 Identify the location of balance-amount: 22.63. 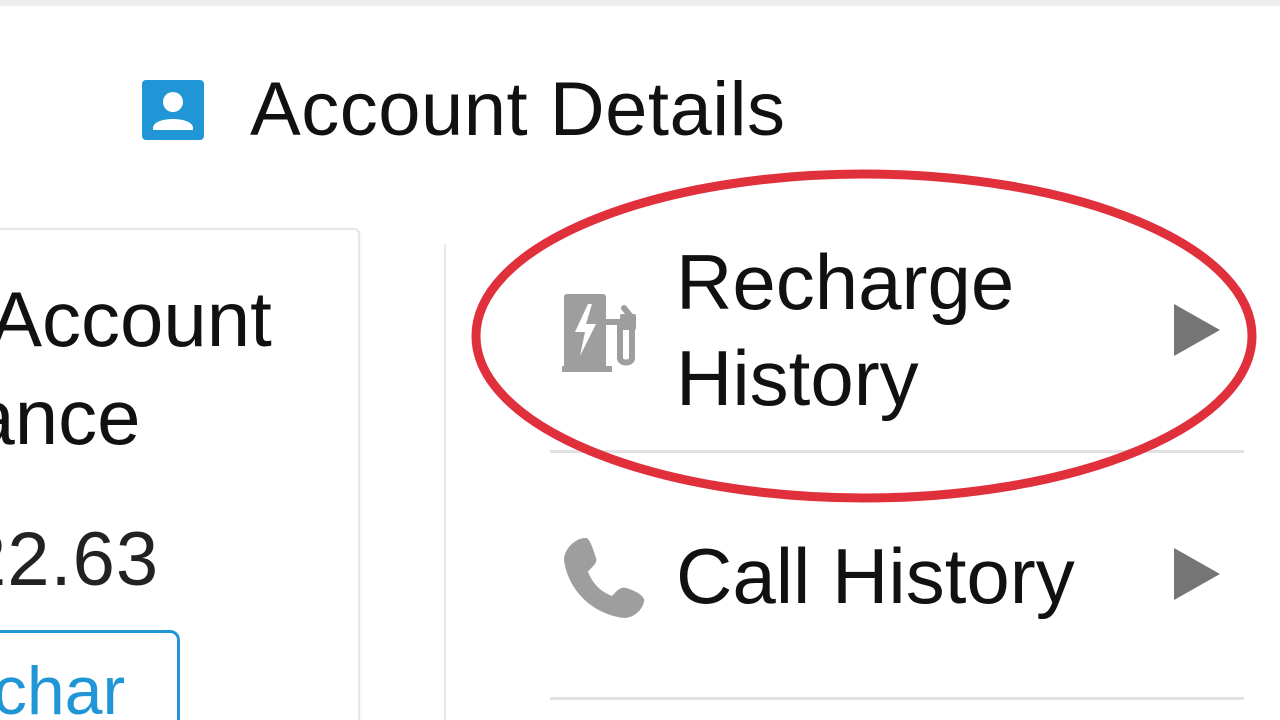
(80, 559).